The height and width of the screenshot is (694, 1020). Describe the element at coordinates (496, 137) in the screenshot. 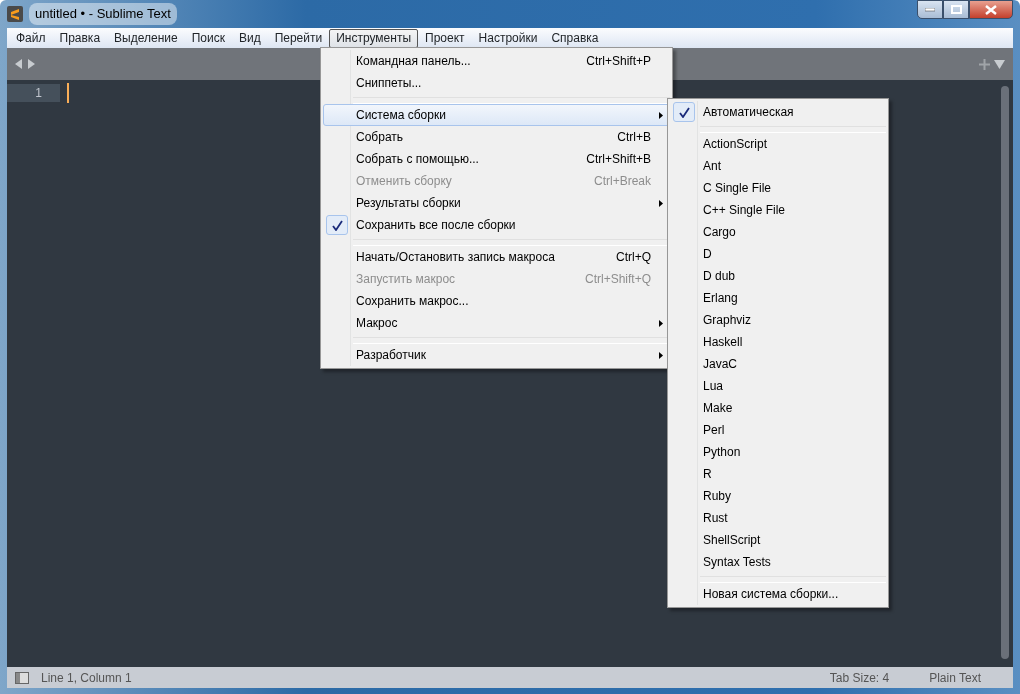

I see `menu-item: Собрать Ctrl+B` at that location.